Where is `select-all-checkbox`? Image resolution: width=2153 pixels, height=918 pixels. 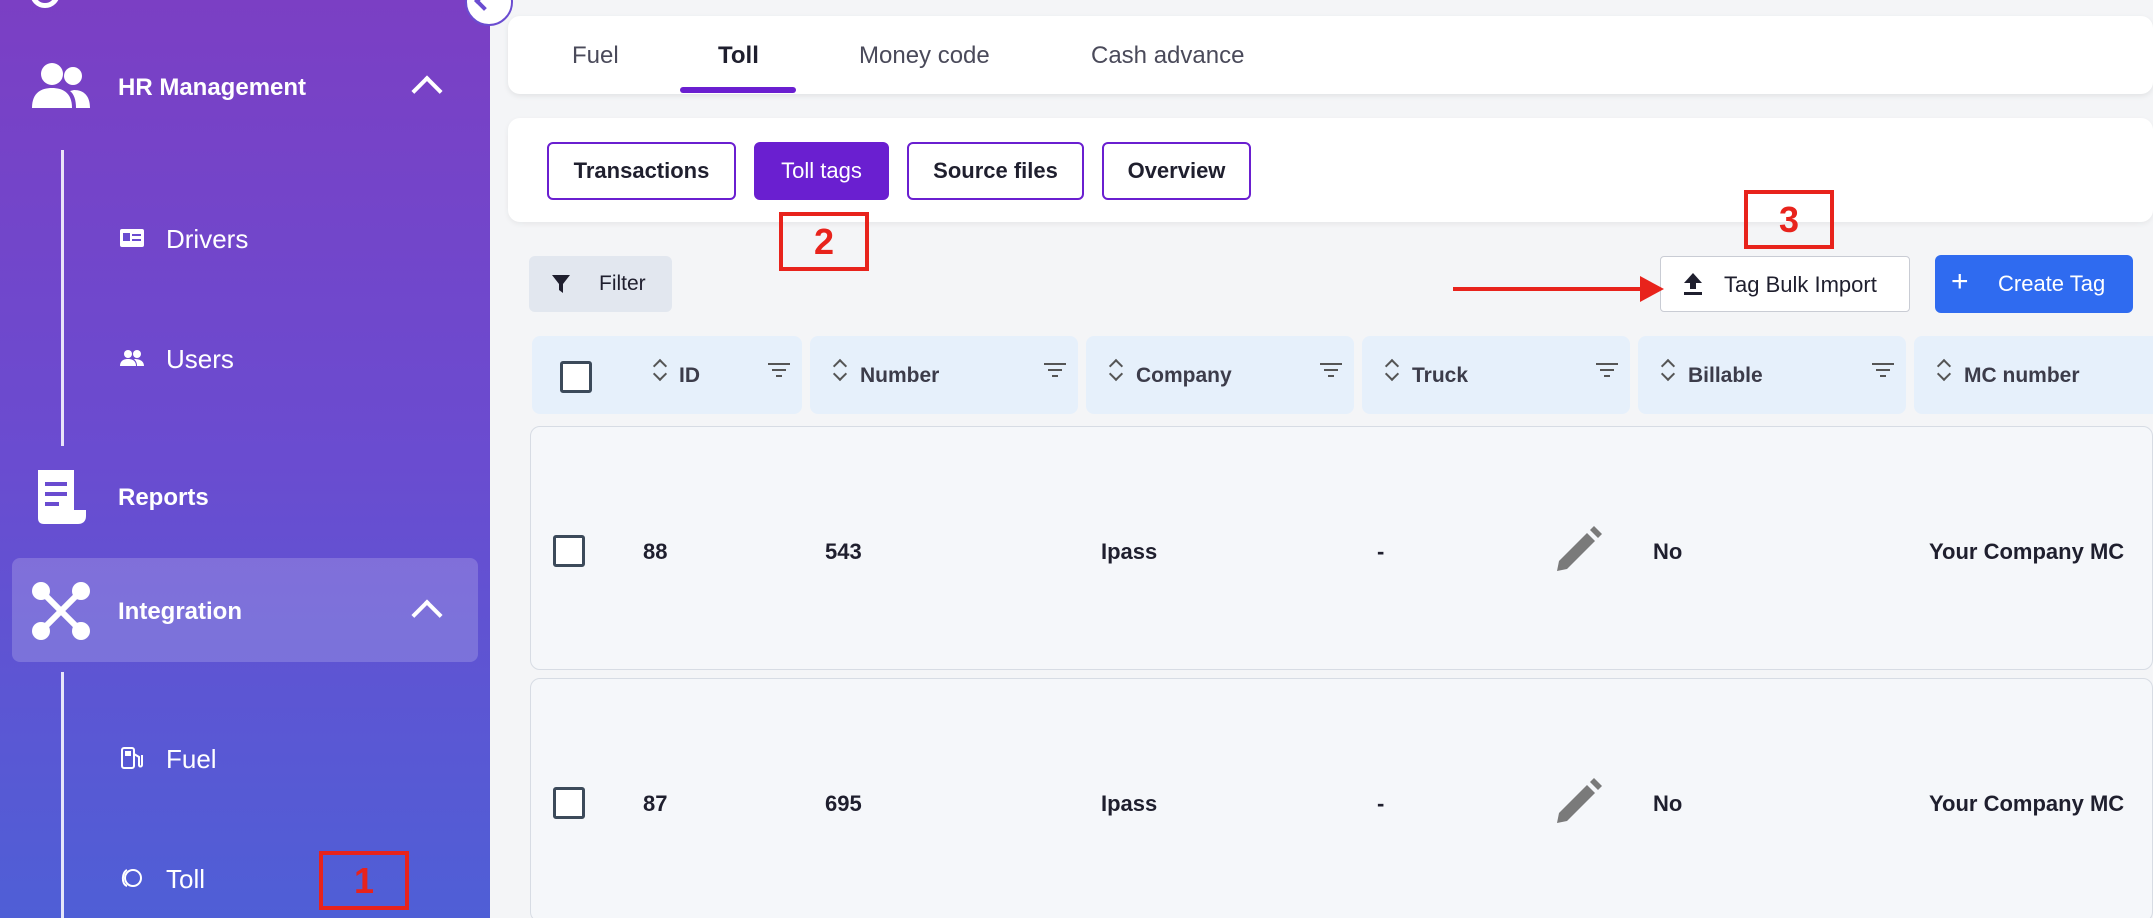
select-all-checkbox is located at coordinates (576, 377).